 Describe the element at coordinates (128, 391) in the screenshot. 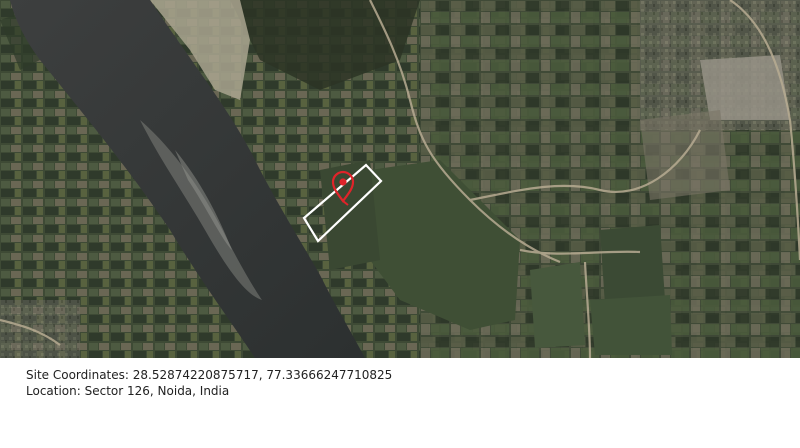

I see `site-location: Location: Sector 126, Noida, India` at that location.